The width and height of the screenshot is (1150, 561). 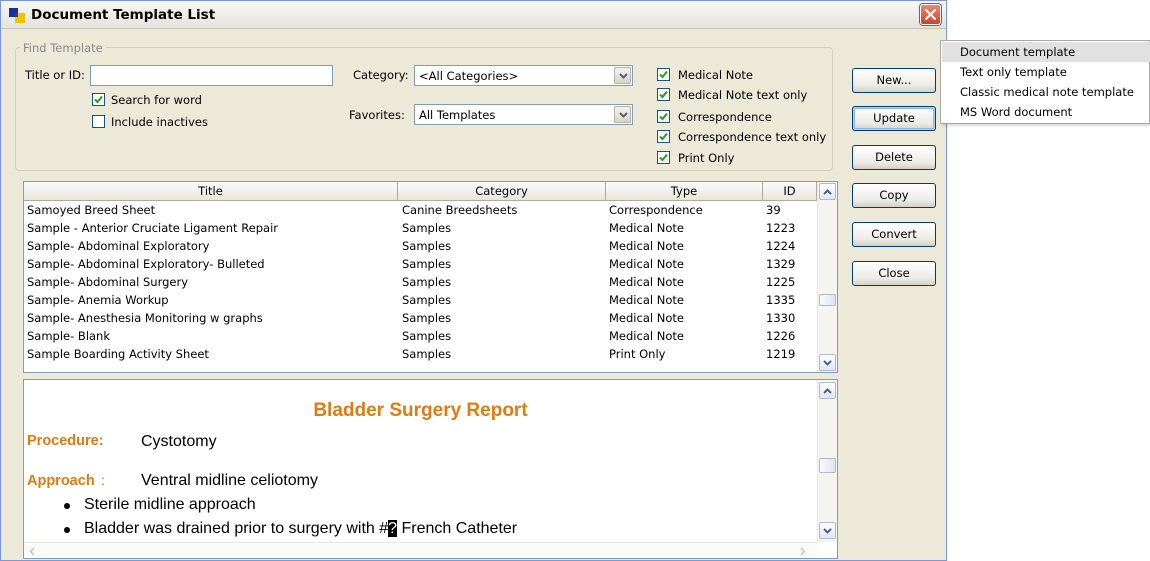 What do you see at coordinates (803, 551) in the screenshot?
I see `chevron-right-icon` at bounding box center [803, 551].